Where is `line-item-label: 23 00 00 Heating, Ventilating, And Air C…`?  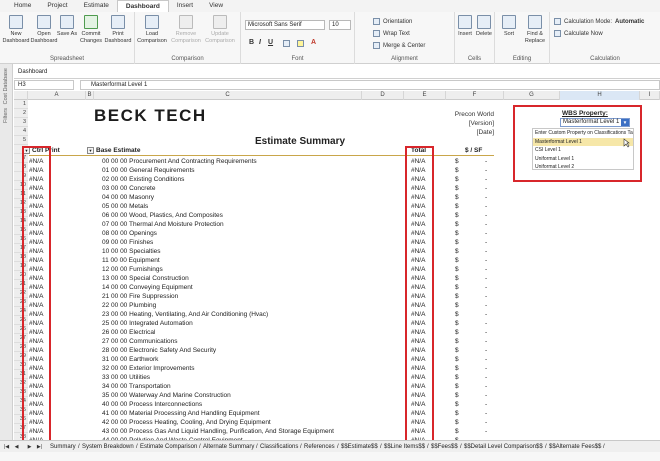
line-item-label: 23 00 00 Heating, Ventilating, And Air C… is located at coordinates (185, 314).